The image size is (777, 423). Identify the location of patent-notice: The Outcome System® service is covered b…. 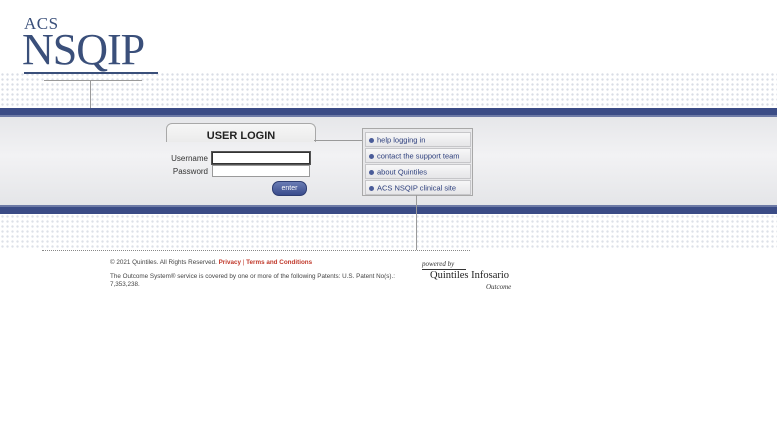
(252, 280).